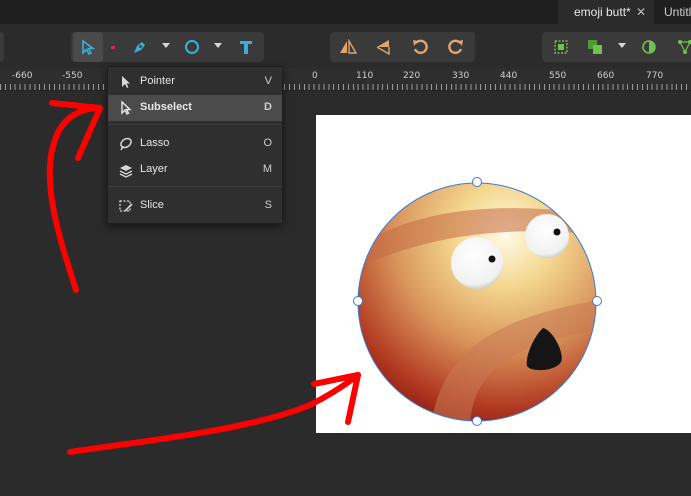  I want to click on menu-item-label: Lasso, so click(155, 143).